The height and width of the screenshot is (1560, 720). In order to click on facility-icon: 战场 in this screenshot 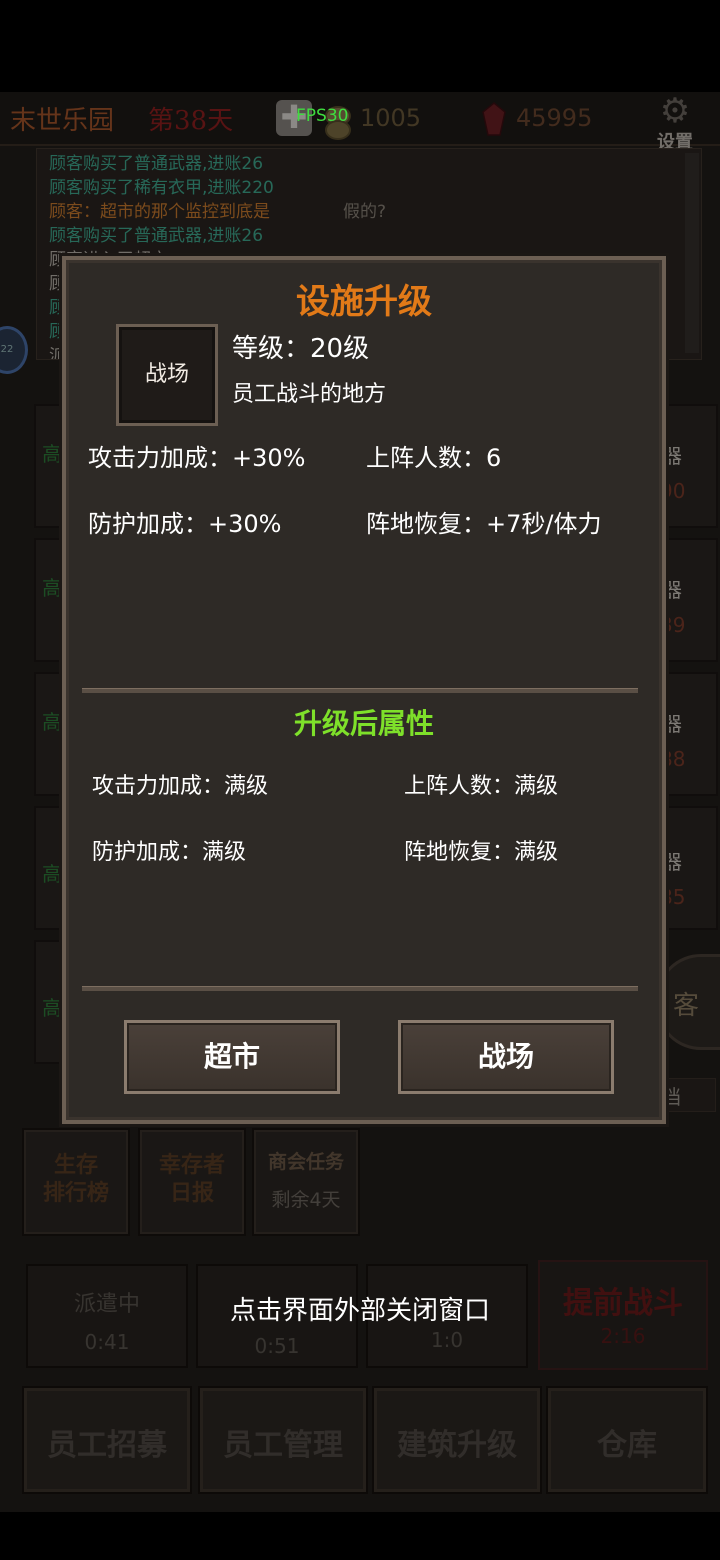, I will do `click(167, 375)`.